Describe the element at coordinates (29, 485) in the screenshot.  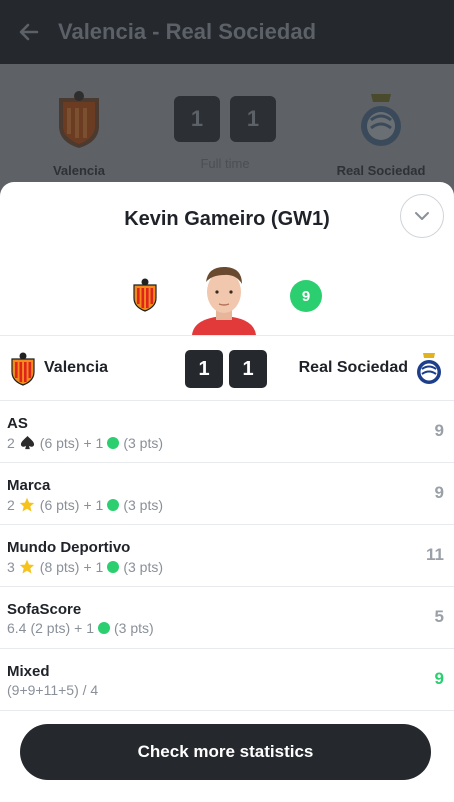
I see `source-name: Marca` at that location.